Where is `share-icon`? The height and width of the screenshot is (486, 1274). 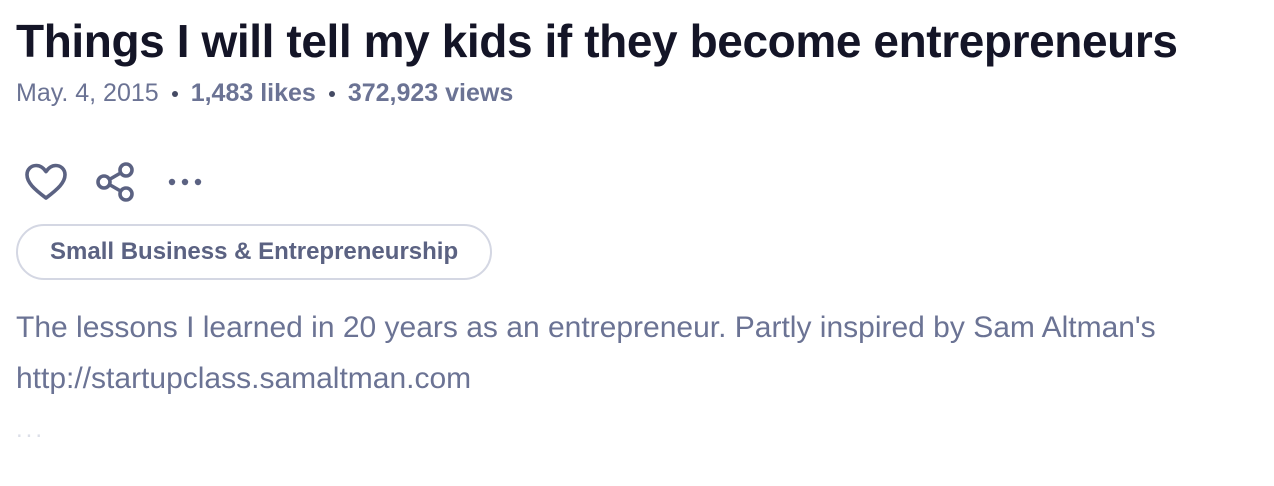
share-icon is located at coordinates (115, 182).